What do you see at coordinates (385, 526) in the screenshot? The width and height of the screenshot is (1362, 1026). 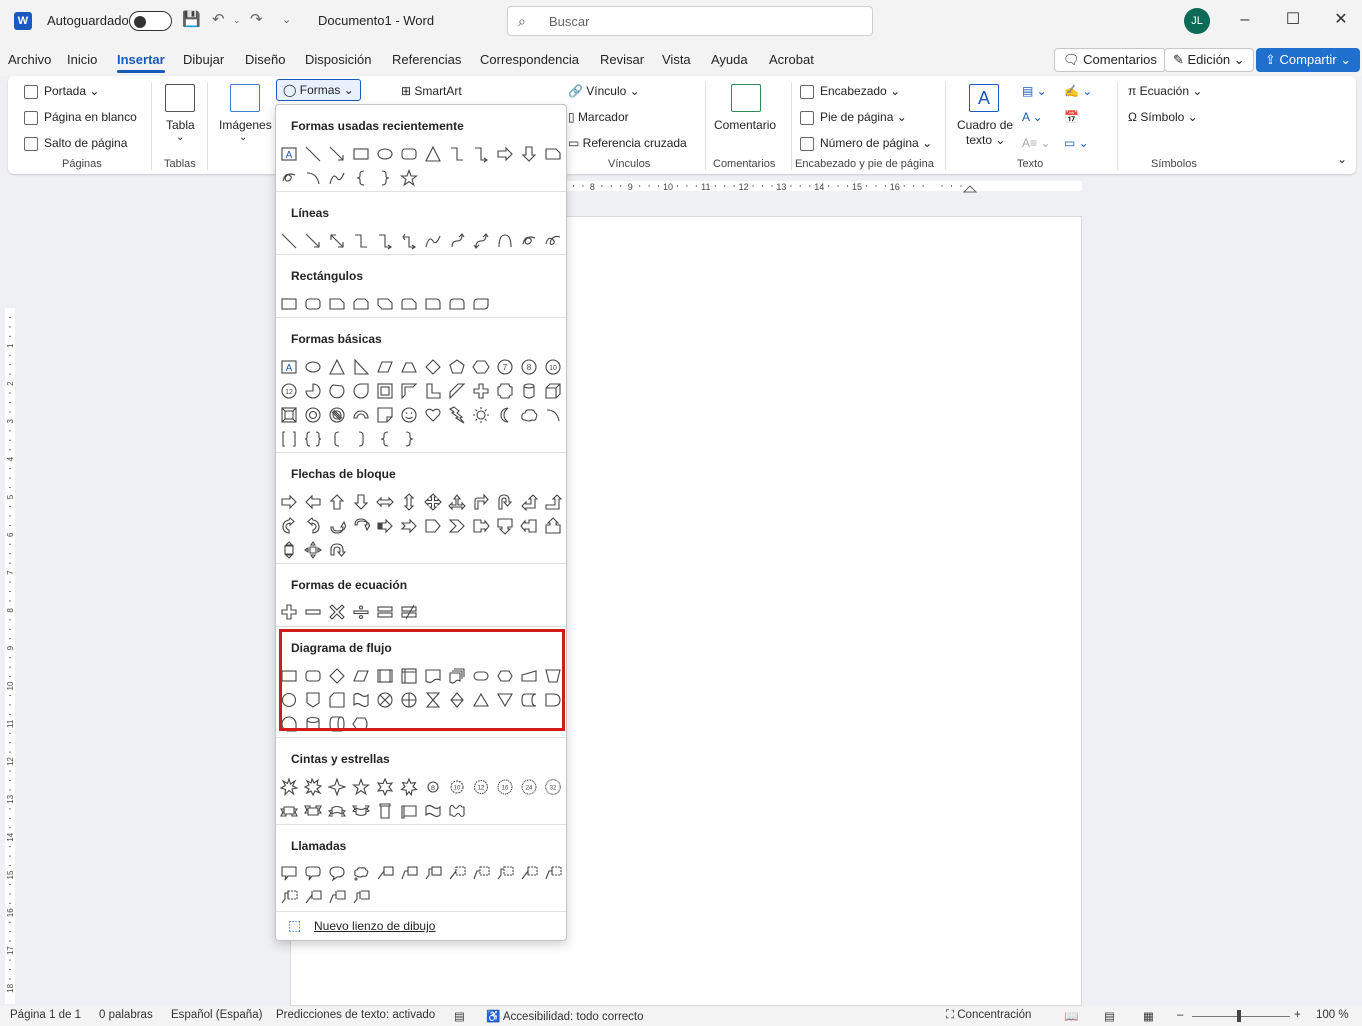 I see `shape-stripedright-icon` at bounding box center [385, 526].